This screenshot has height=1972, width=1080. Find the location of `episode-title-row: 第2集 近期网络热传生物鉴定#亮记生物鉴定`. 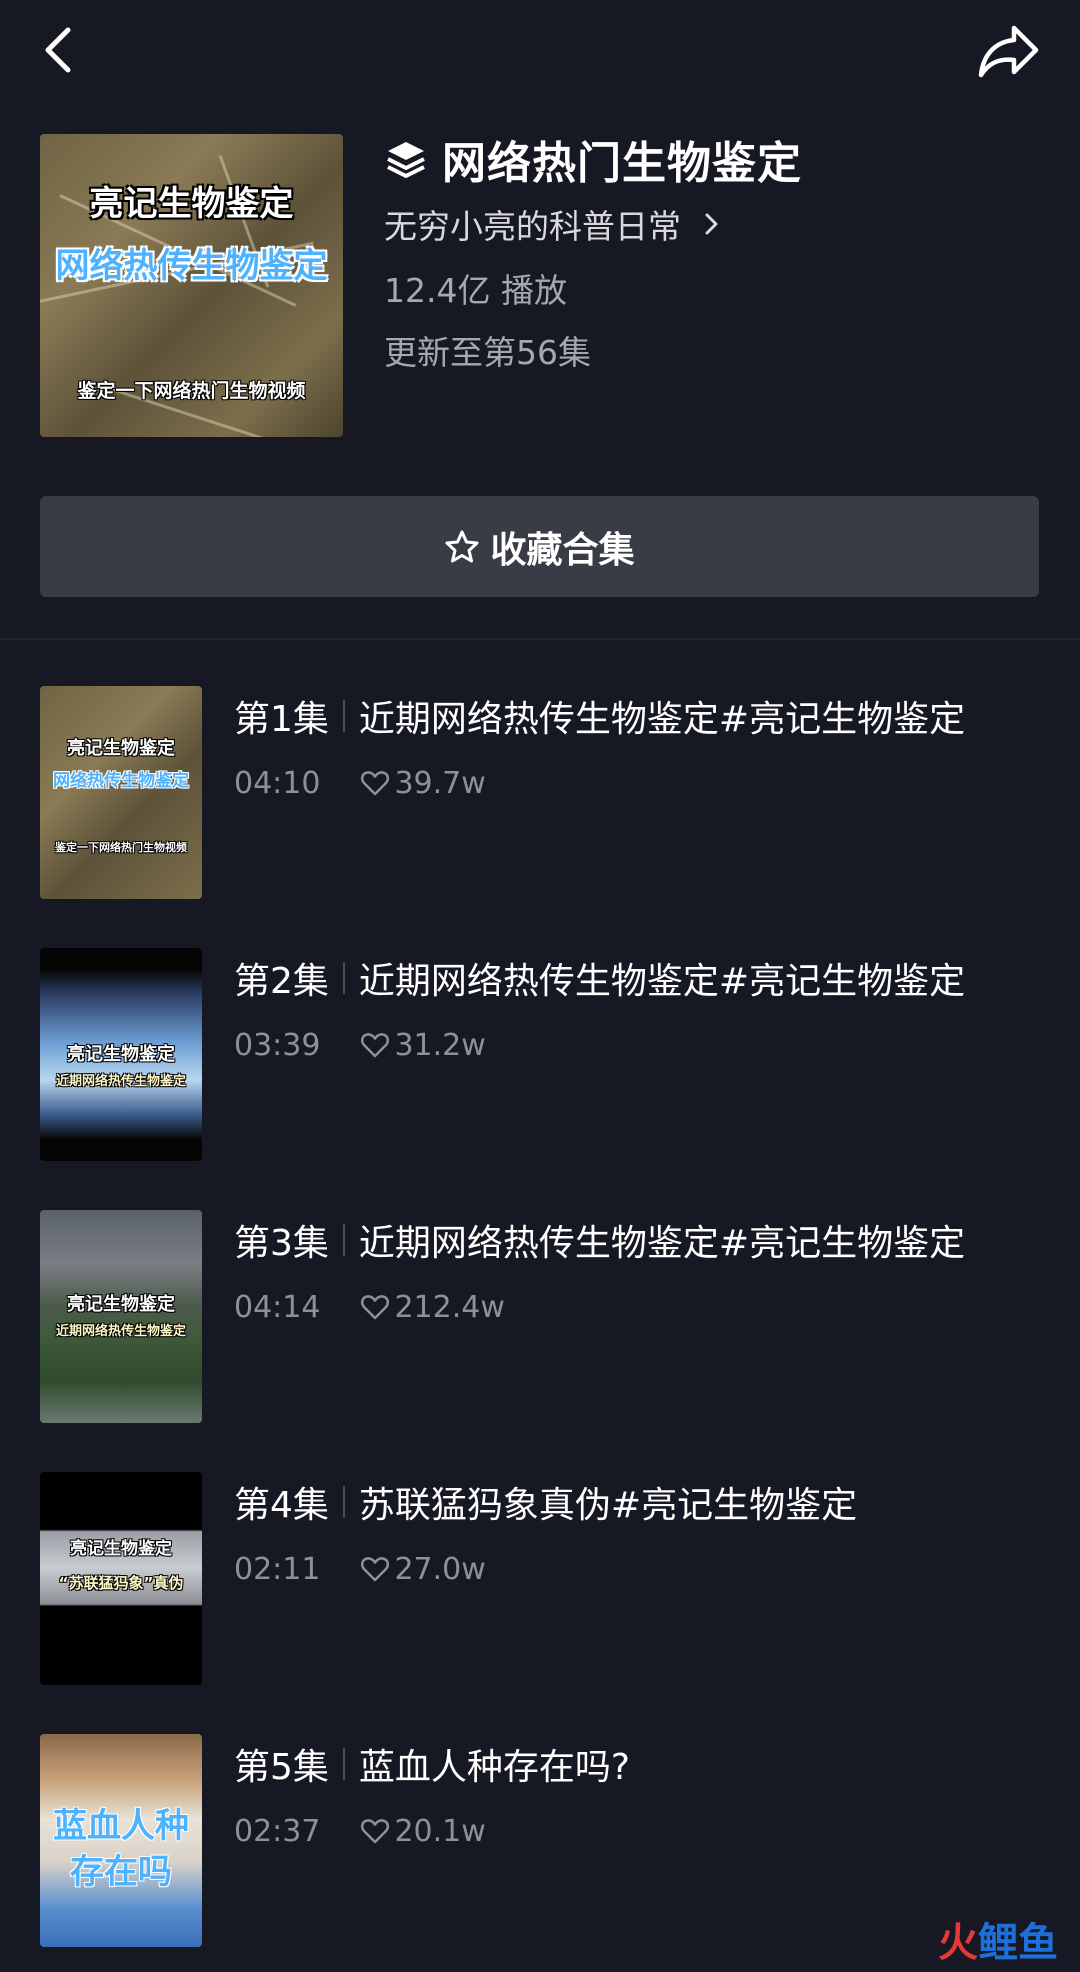

episode-title-row: 第2集 近期网络热传生物鉴定#亮记生物鉴定 is located at coordinates (599, 978).